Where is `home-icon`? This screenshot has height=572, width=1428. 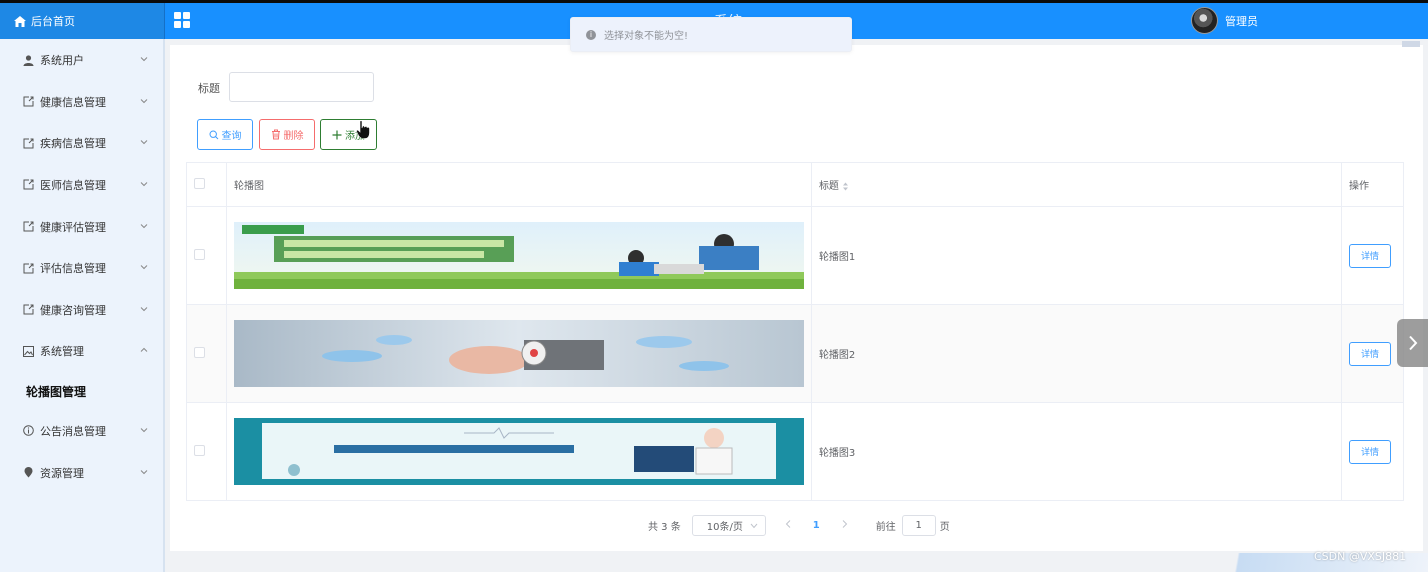
home-icon is located at coordinates (20, 21).